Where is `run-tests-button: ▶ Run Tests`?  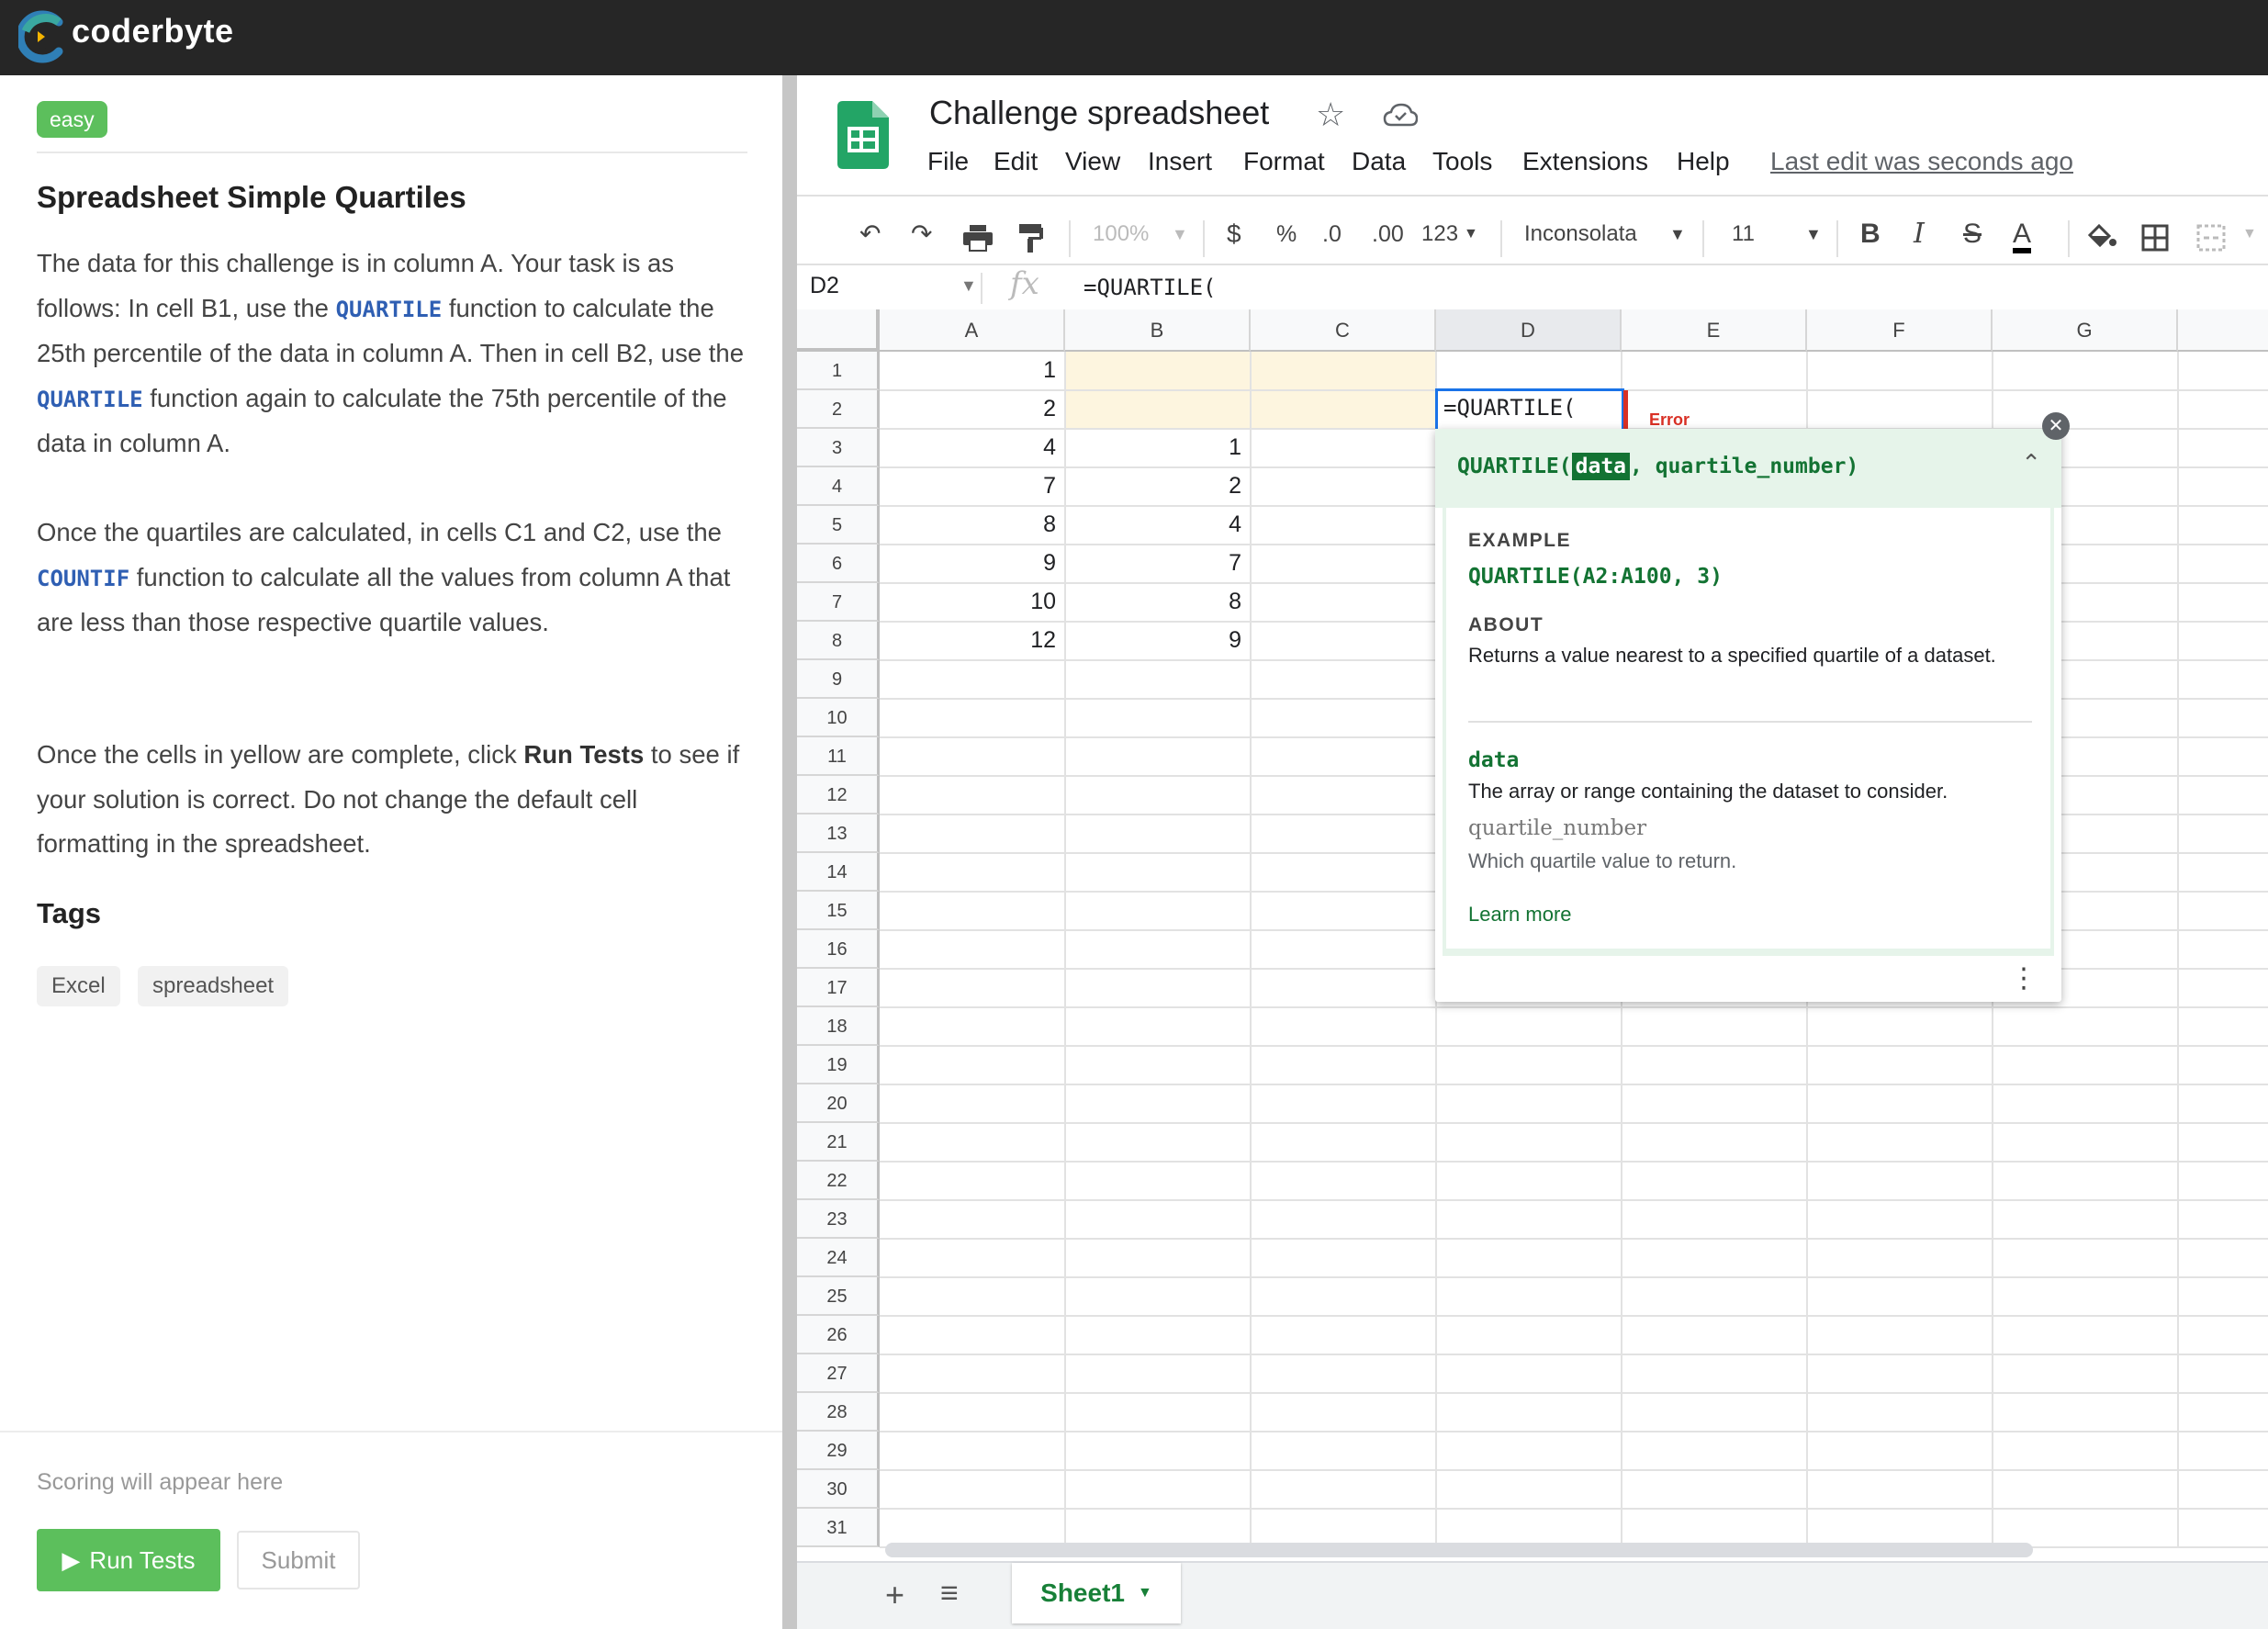 run-tests-button: ▶ Run Tests is located at coordinates (128, 1560).